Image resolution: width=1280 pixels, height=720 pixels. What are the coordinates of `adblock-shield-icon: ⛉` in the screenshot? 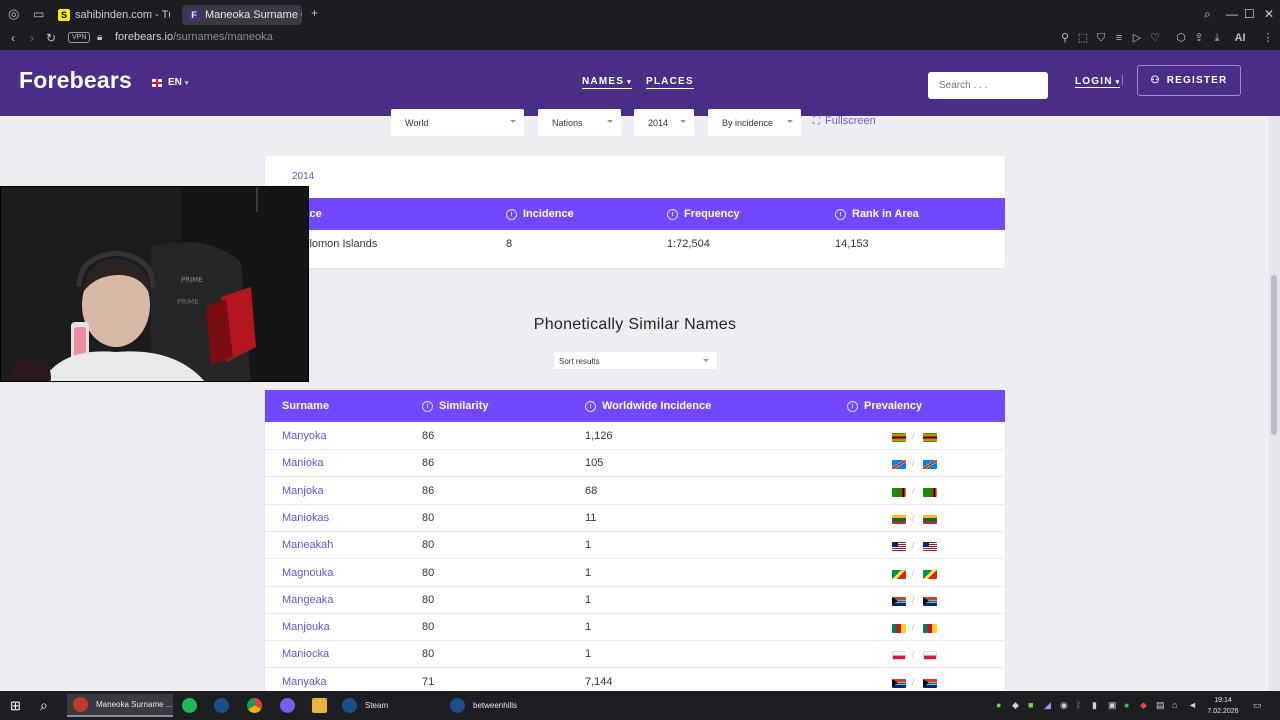 It's located at (1101, 38).